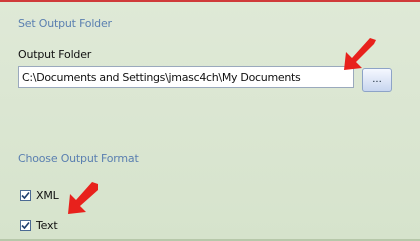  I want to click on output-folder-label: Output Folder, so click(55, 54).